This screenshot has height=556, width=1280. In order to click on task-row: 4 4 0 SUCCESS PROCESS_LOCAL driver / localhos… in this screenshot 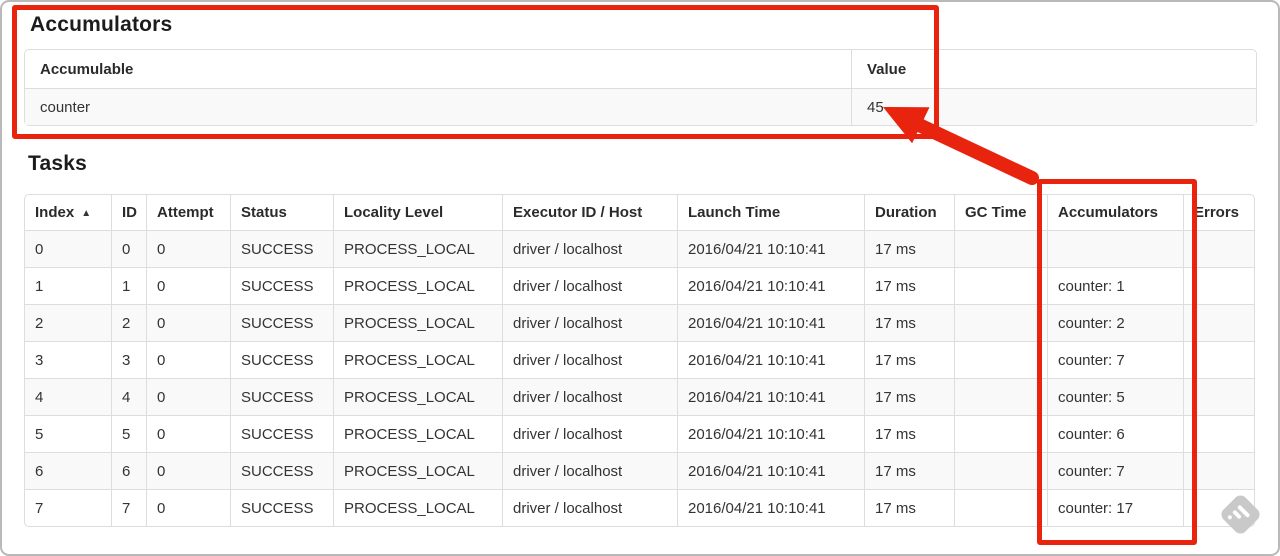, I will do `click(639, 396)`.